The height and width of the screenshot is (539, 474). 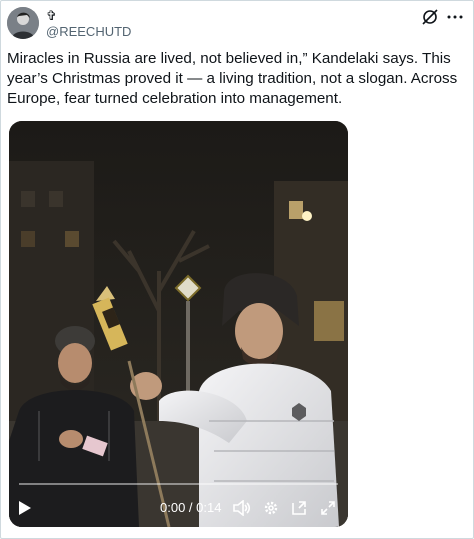 I want to click on volume-button, so click(x=242, y=508).